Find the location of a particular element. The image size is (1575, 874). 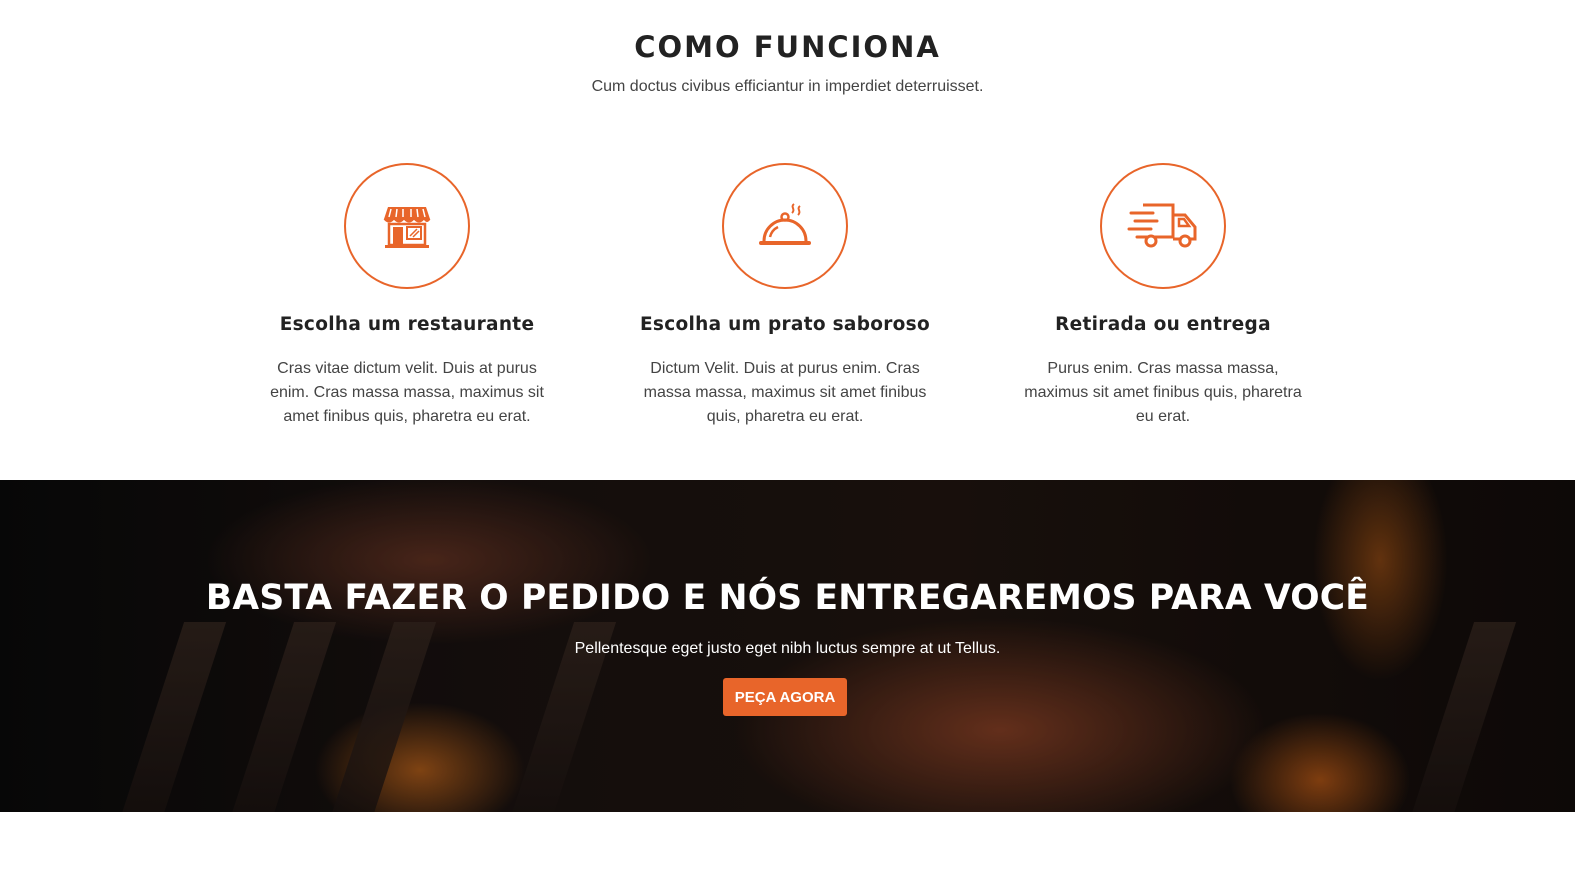

food-cloche-icon is located at coordinates (785, 224).